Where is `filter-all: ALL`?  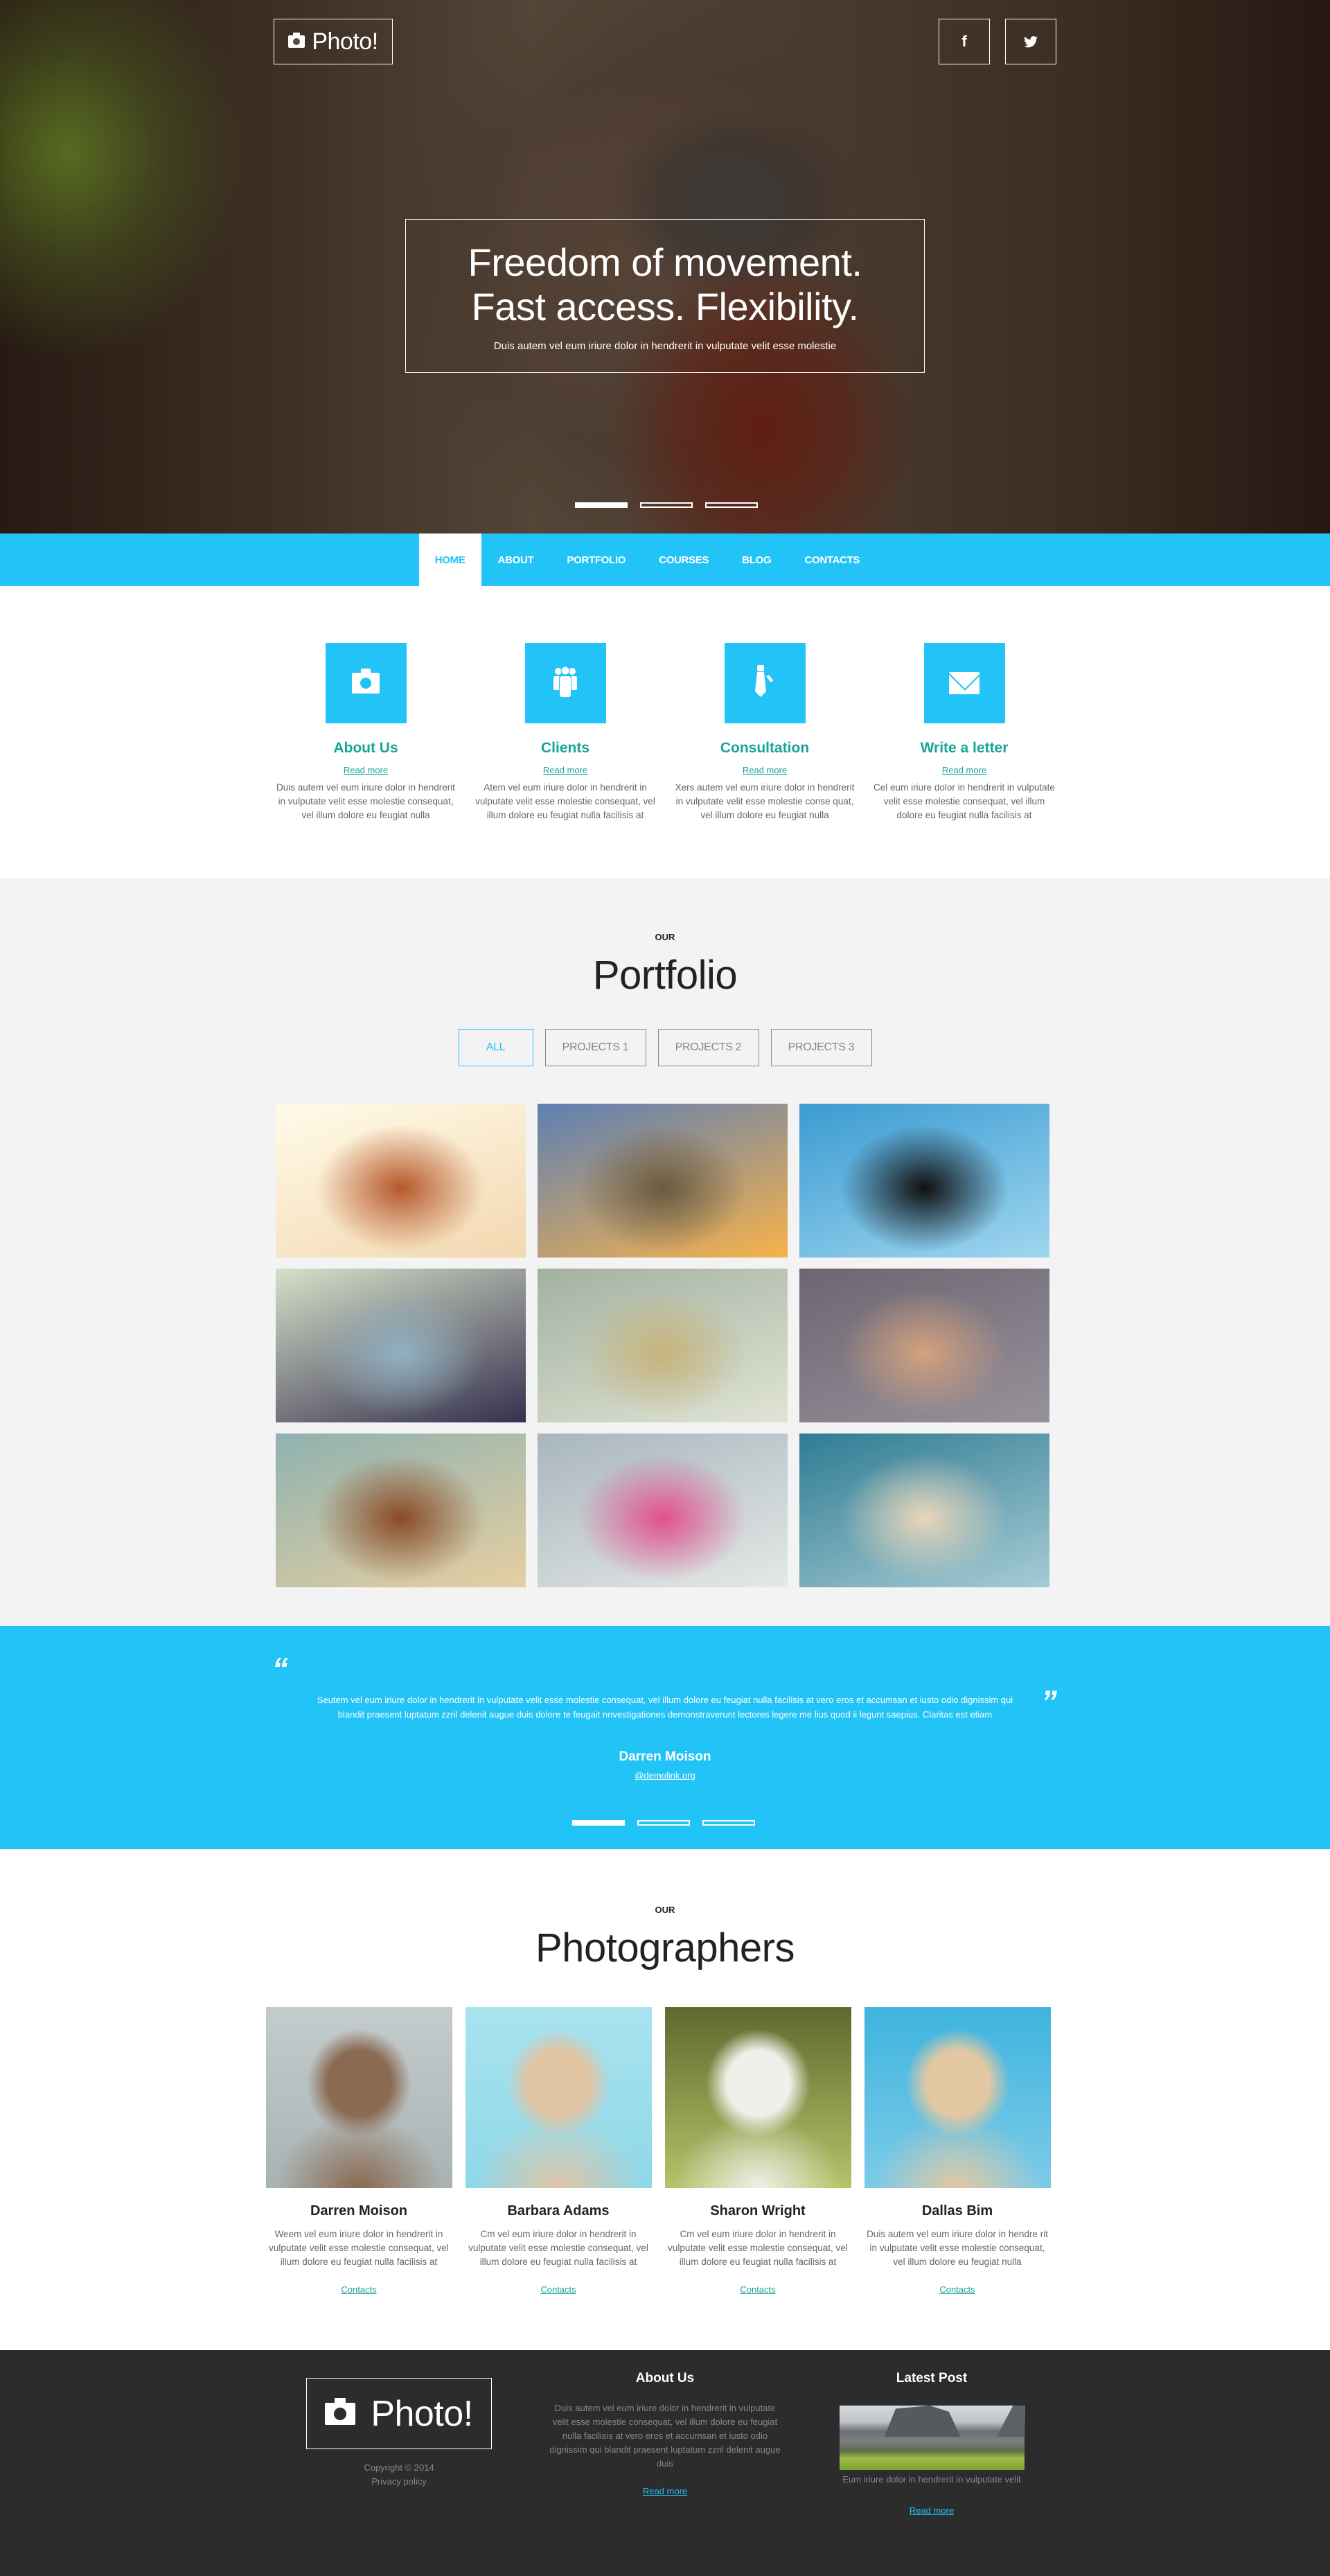
filter-all: ALL is located at coordinates (495, 1047).